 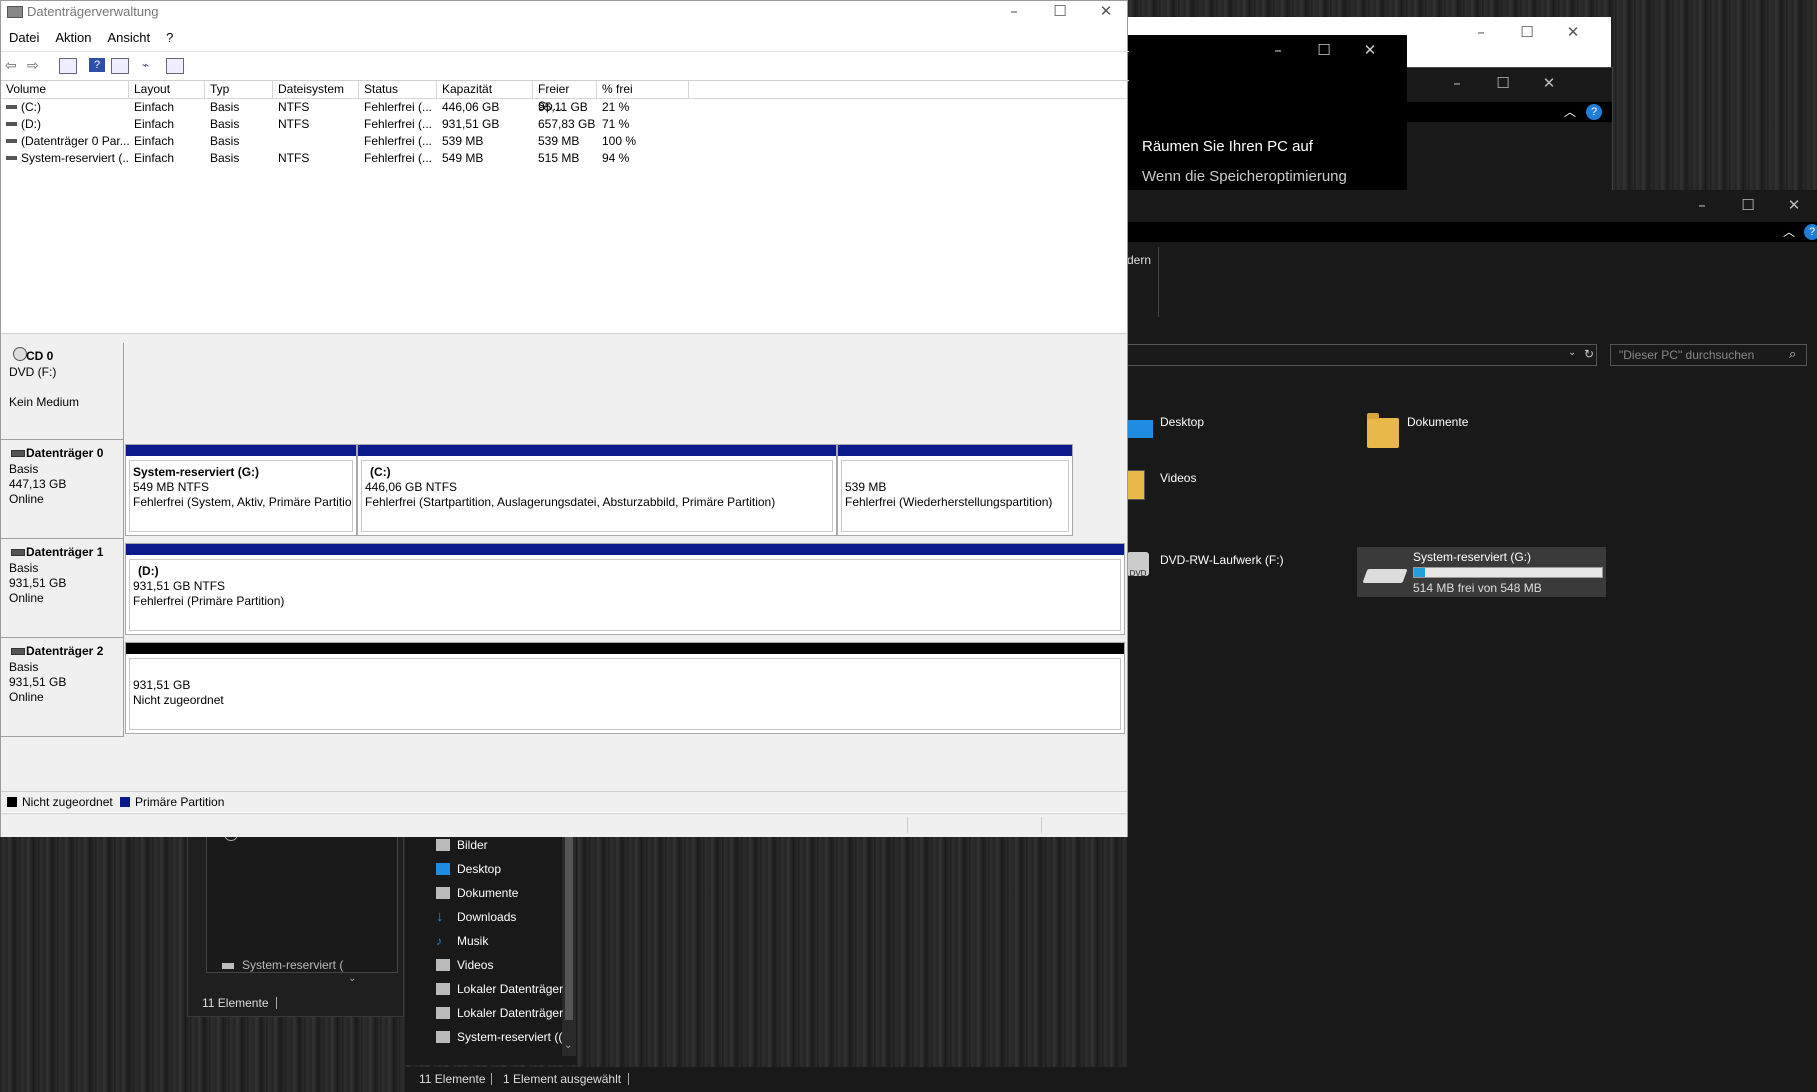 What do you see at coordinates (150, 65) in the screenshot?
I see `connect-icon: ⌁` at bounding box center [150, 65].